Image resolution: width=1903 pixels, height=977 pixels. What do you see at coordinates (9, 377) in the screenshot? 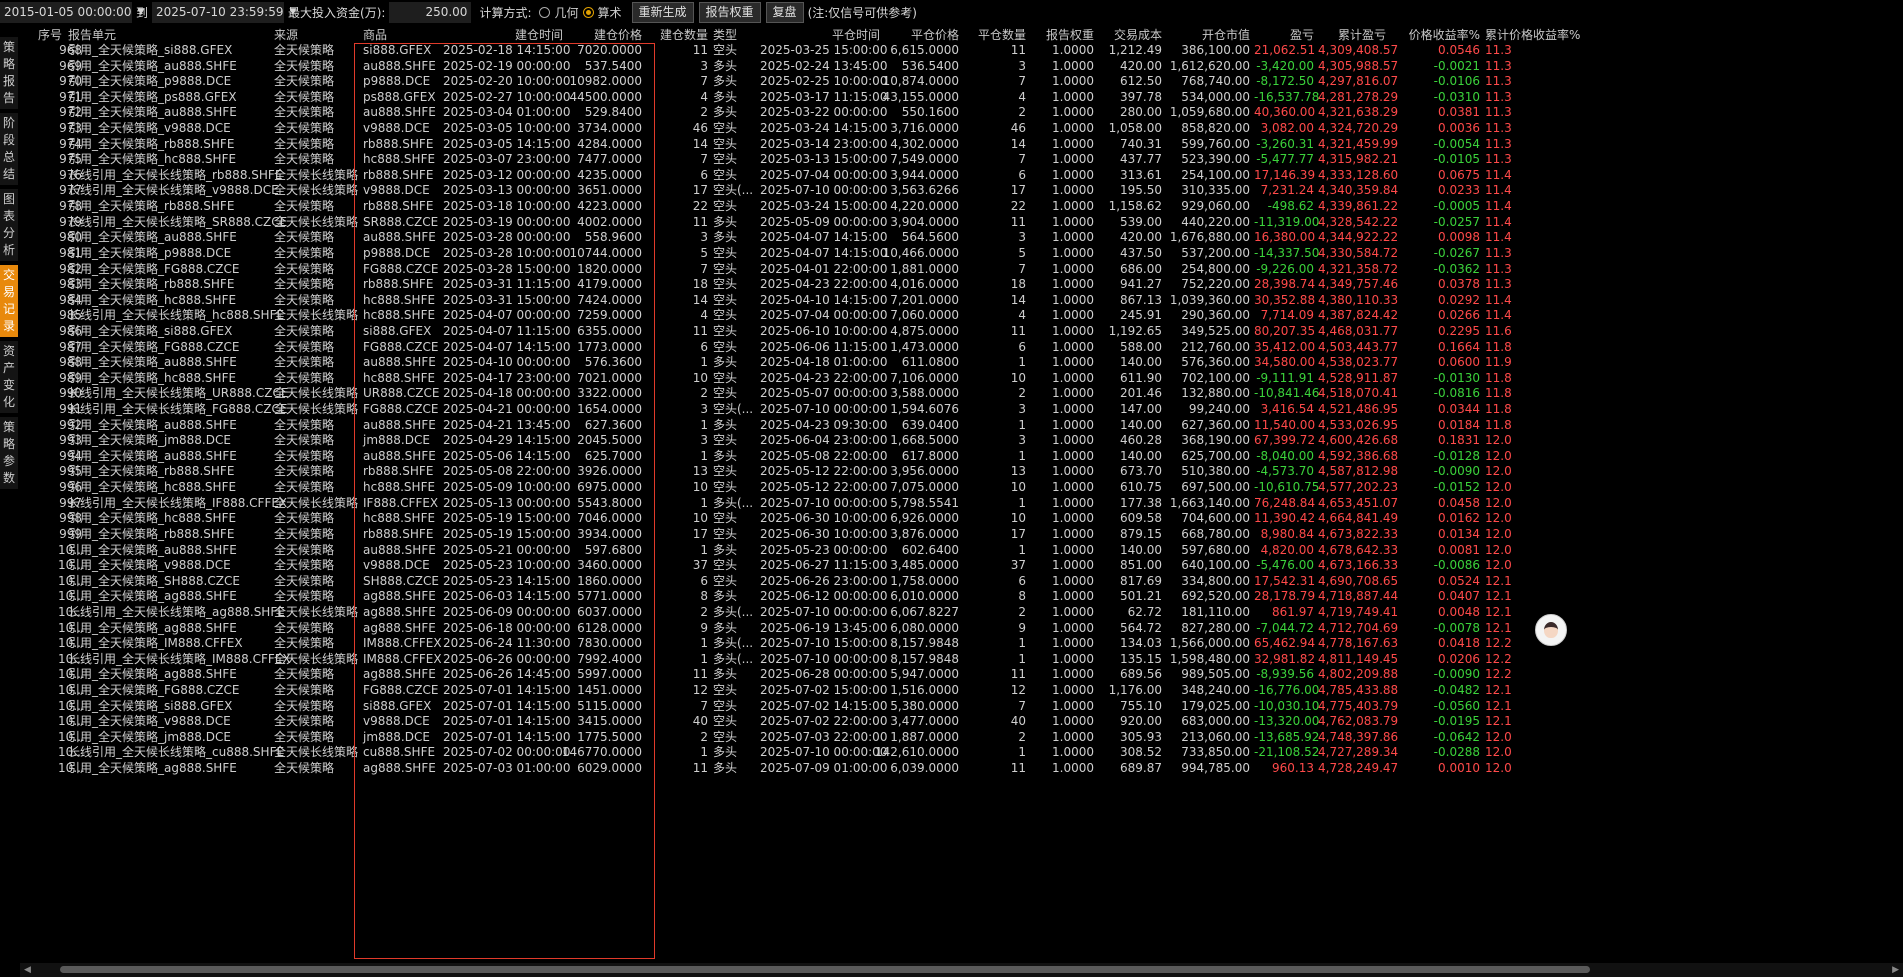
I see `sidebar-item-asset-changes: 资产变化` at bounding box center [9, 377].